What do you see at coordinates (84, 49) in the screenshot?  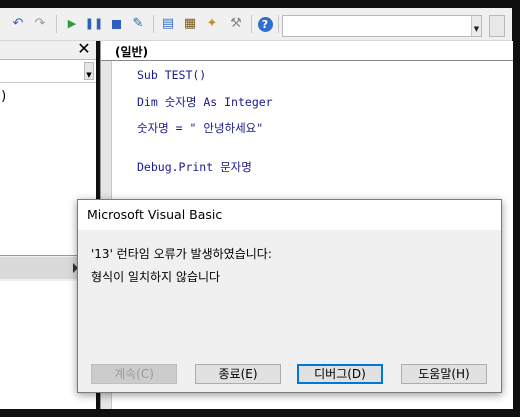 I see `close-icon: ✕` at bounding box center [84, 49].